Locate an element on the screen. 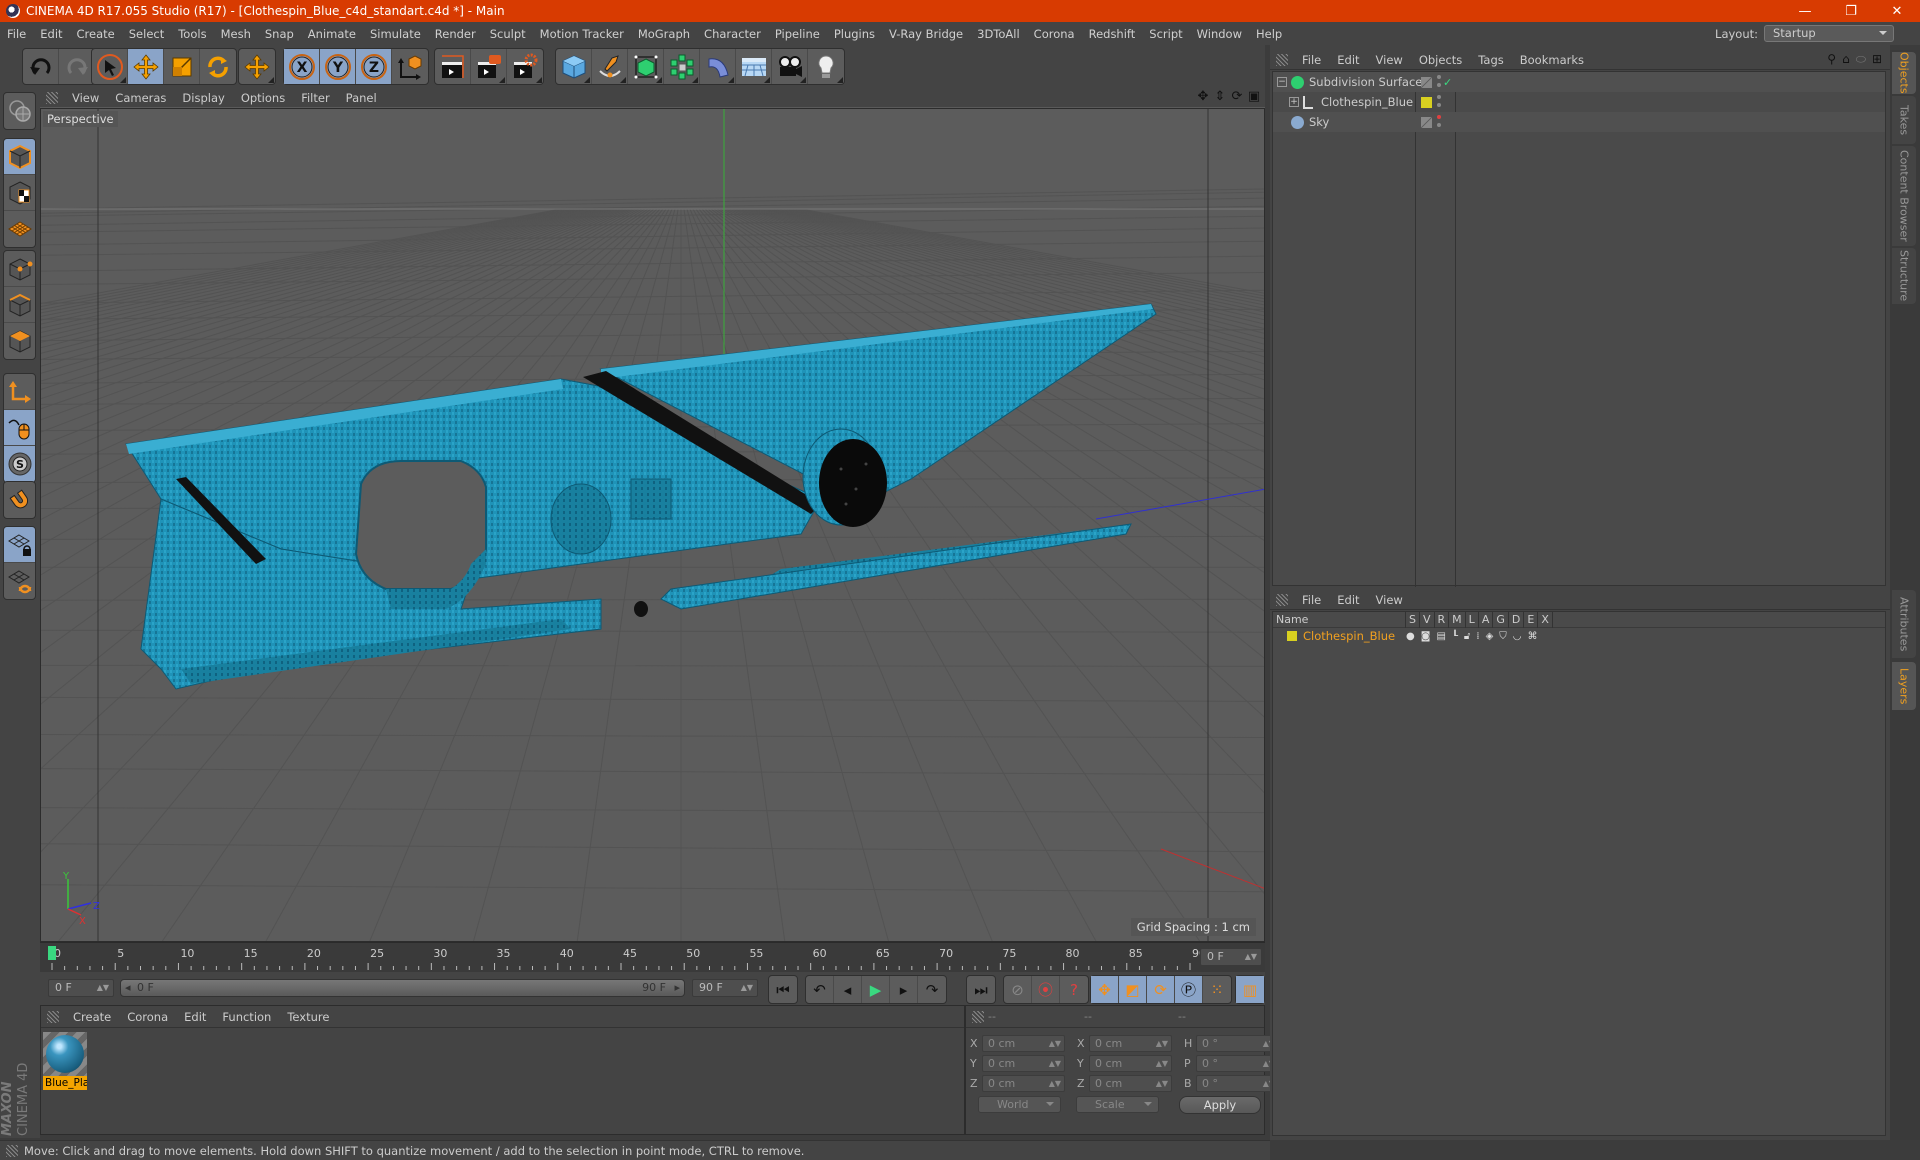 This screenshot has width=1920, height=1160. make-editable-button is located at coordinates (19, 111).